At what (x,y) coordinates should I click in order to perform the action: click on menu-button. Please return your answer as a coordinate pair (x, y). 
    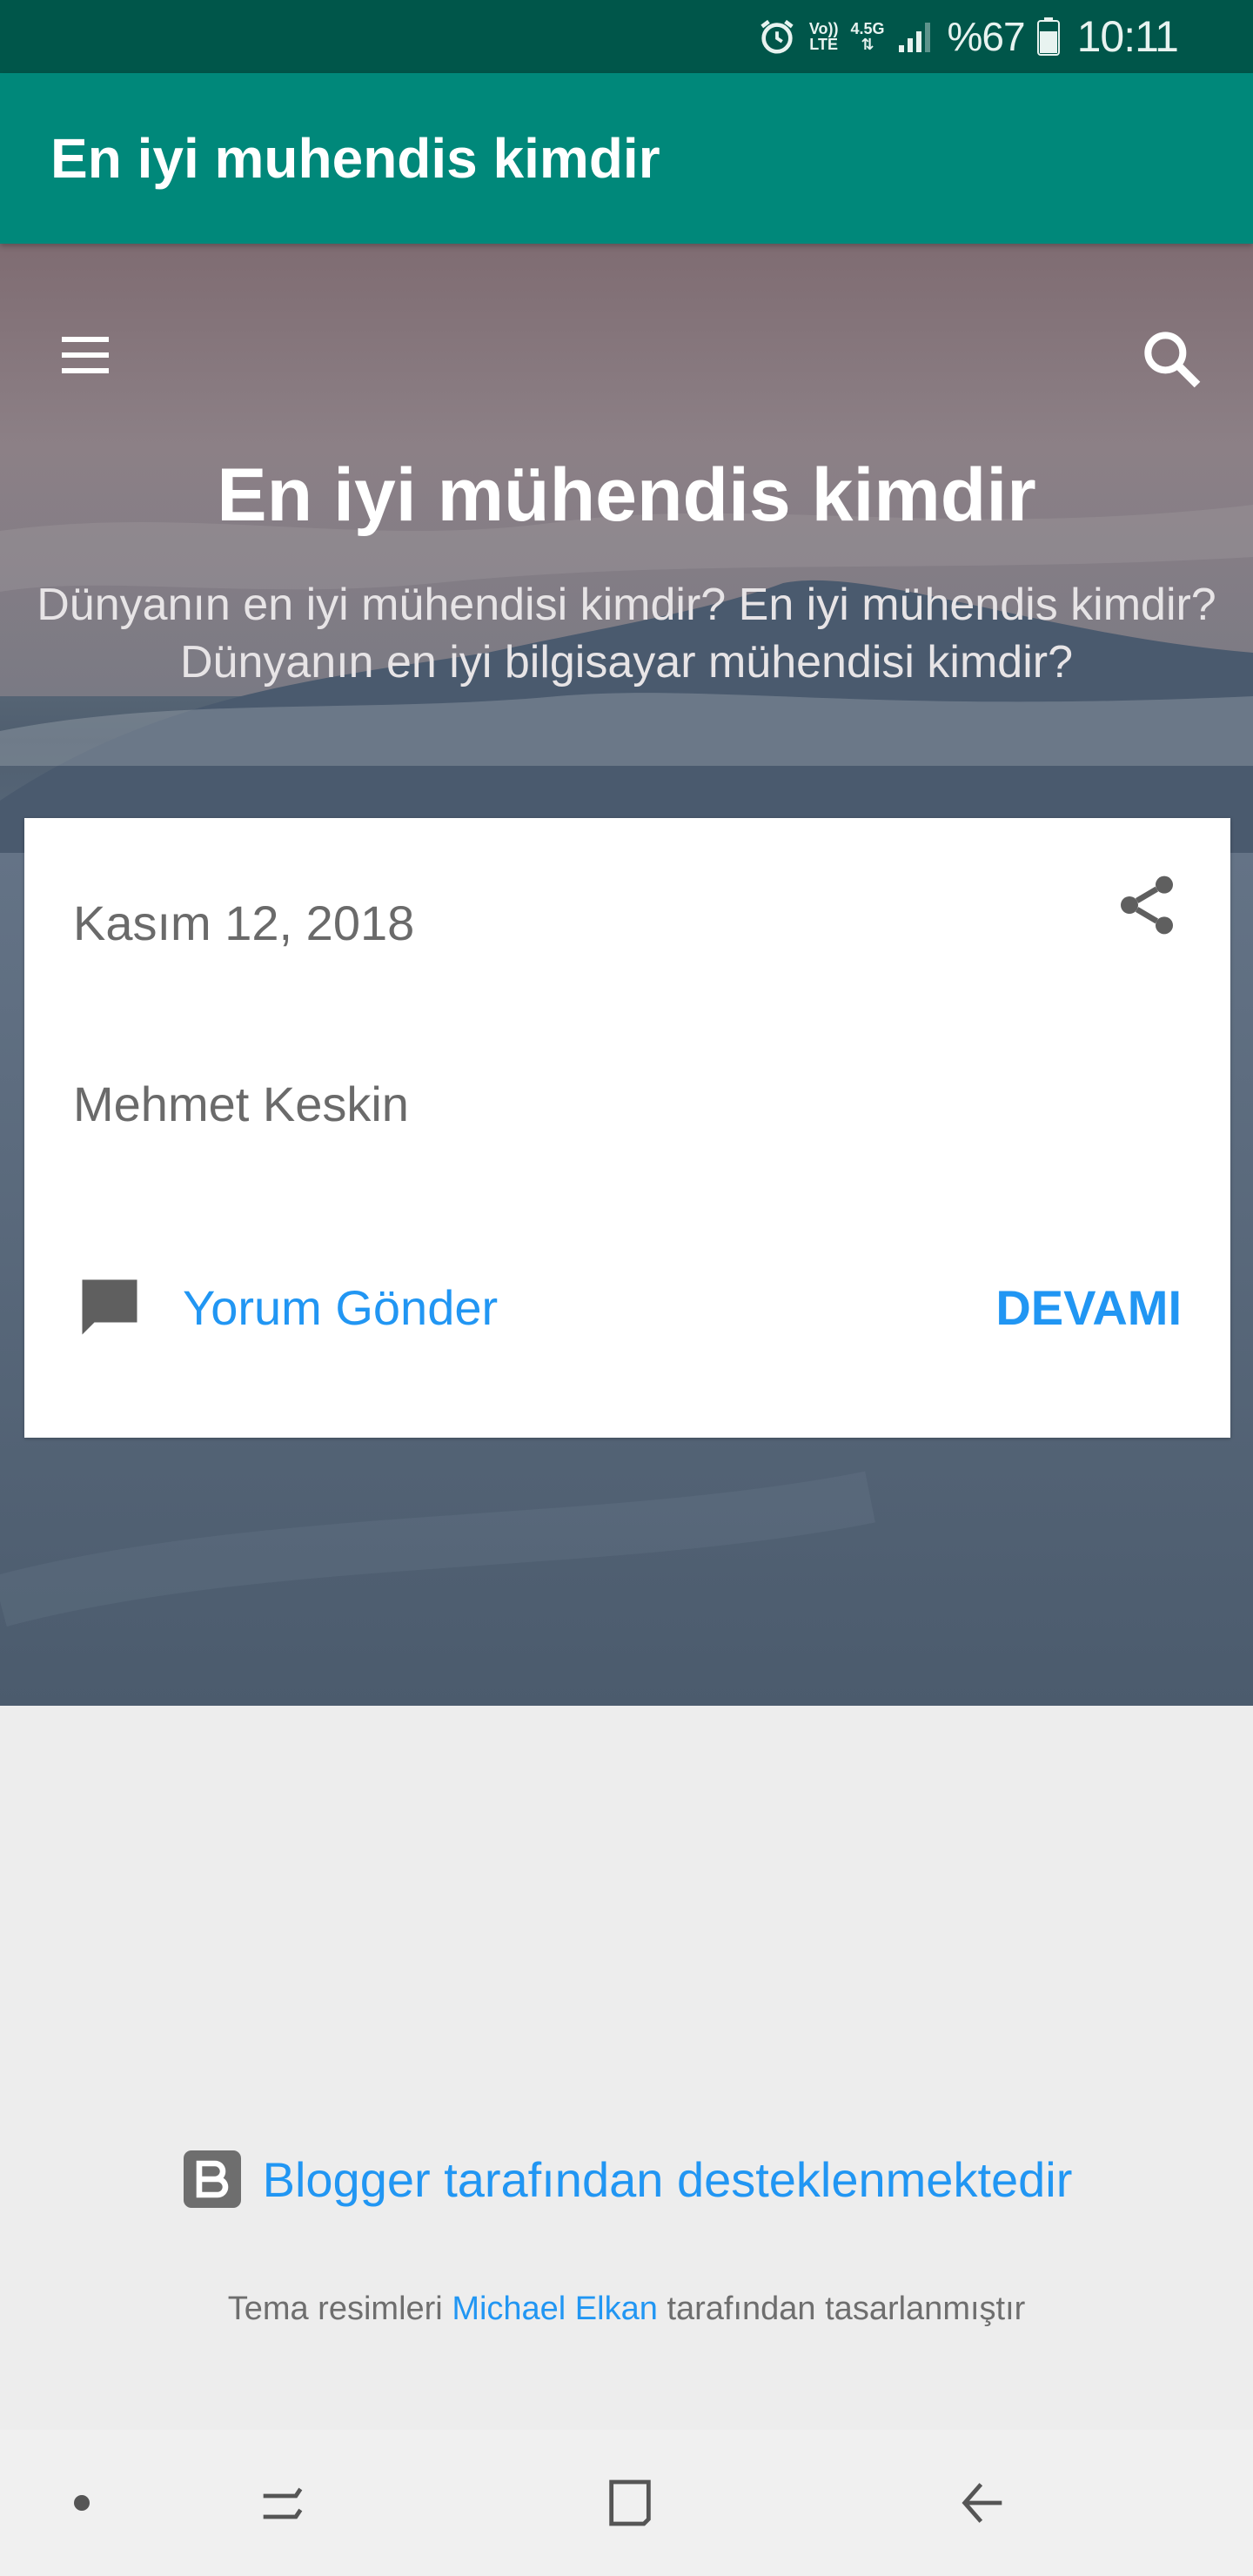
    Looking at the image, I should click on (85, 355).